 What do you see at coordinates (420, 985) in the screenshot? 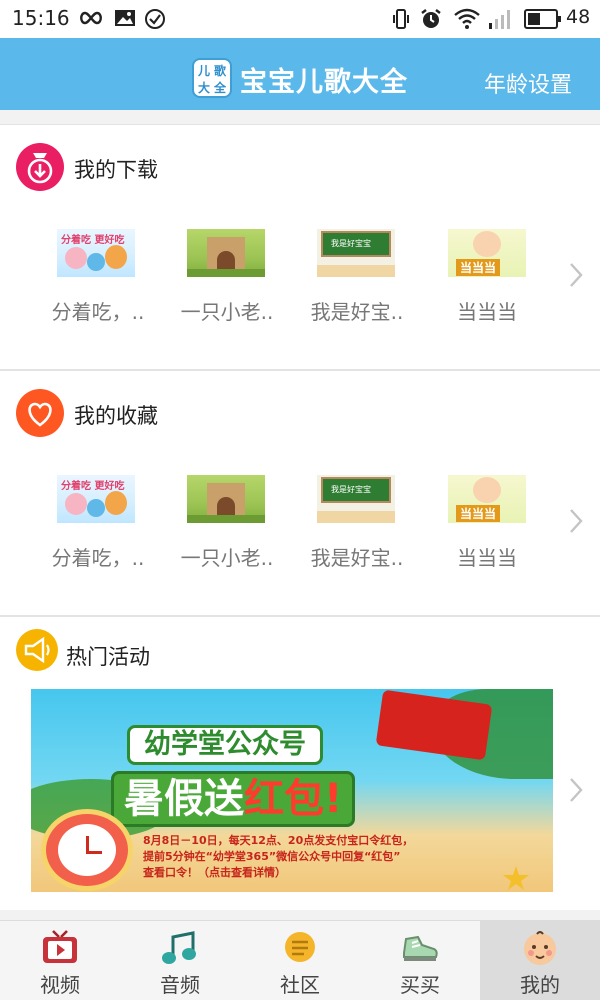
I see `tab-label: 买买` at bounding box center [420, 985].